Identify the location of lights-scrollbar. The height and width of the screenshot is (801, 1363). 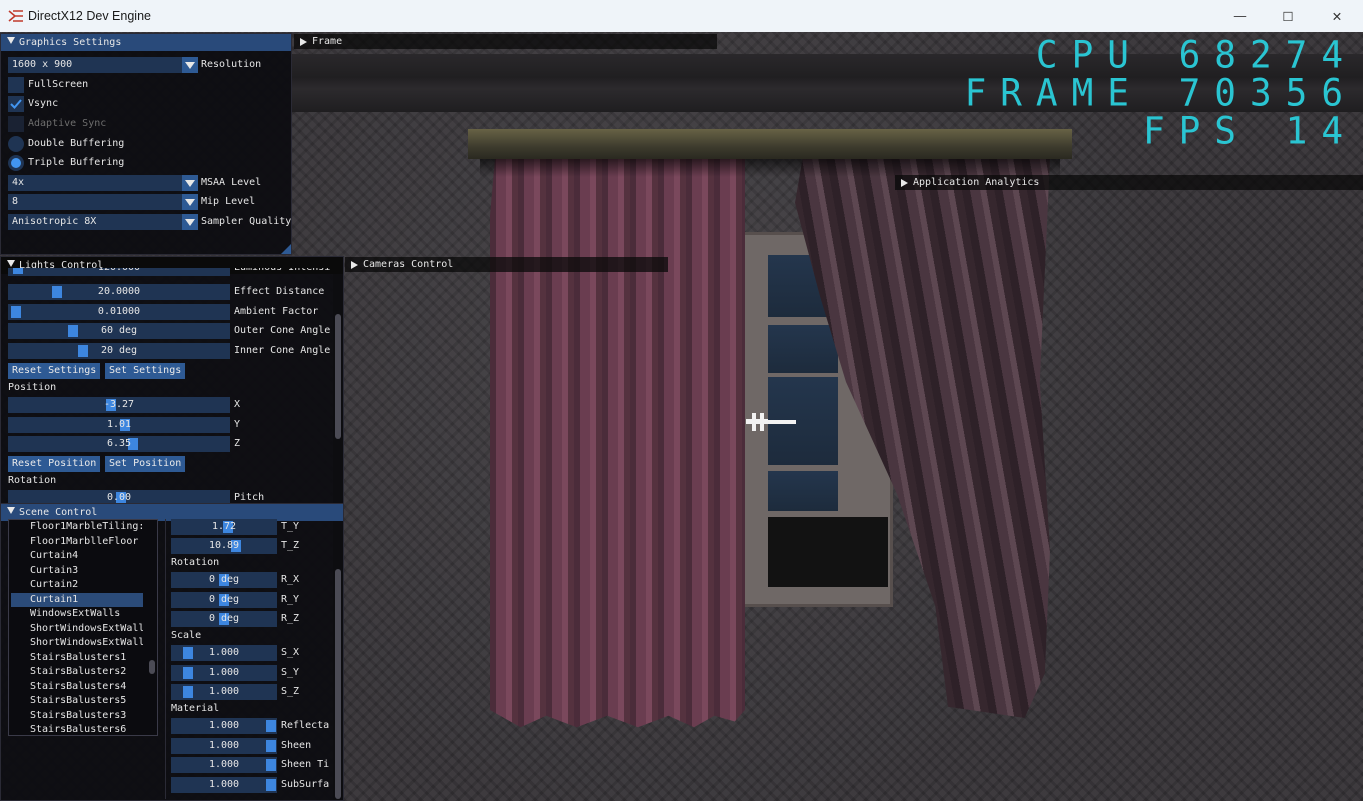
(338, 389).